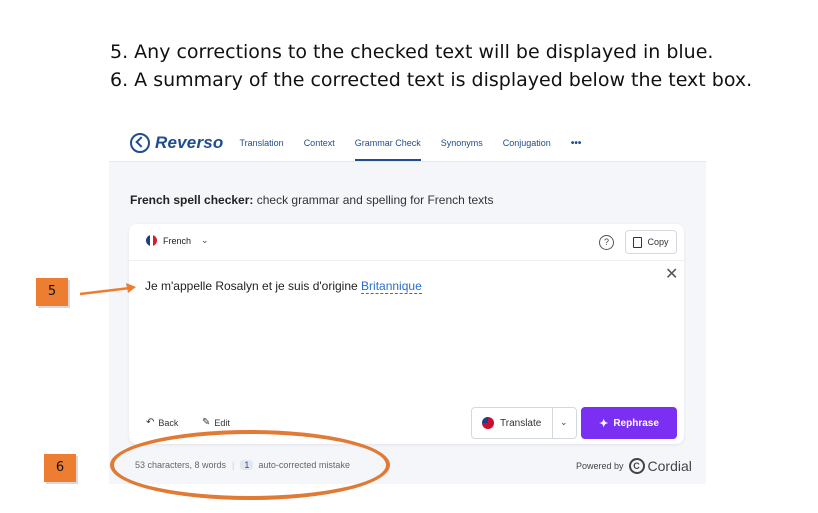 This screenshot has width=818, height=513. What do you see at coordinates (604, 423) in the screenshot?
I see `sparkle-icon: ✦` at bounding box center [604, 423].